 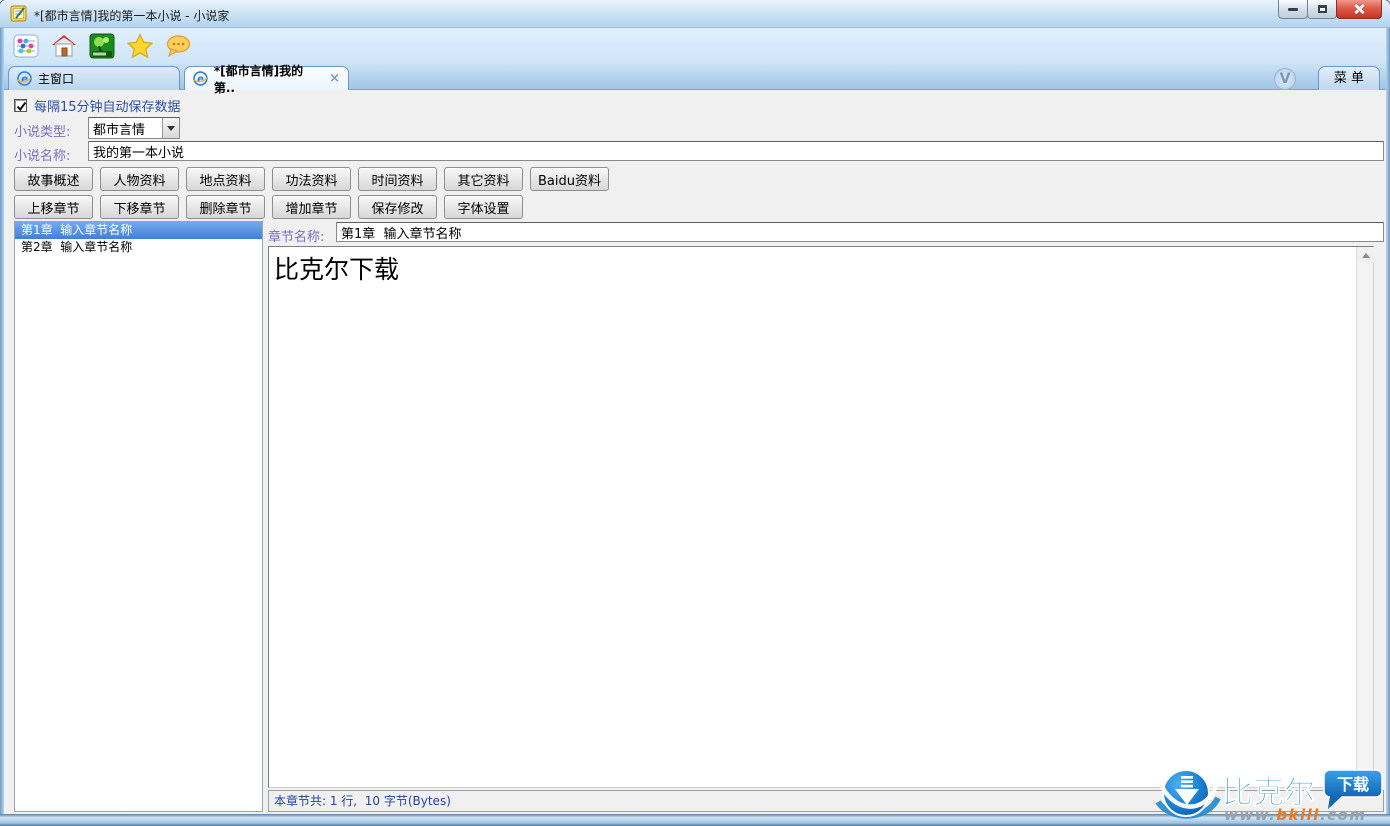 What do you see at coordinates (860, 232) in the screenshot?
I see `chapter-name-input` at bounding box center [860, 232].